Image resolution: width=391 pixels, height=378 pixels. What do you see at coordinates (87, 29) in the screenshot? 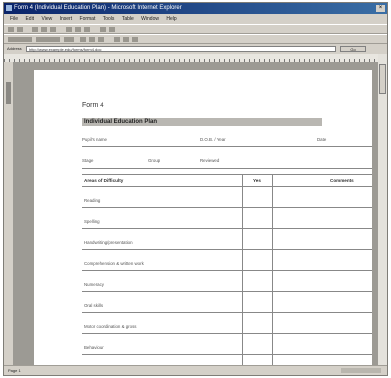
I see `history-icon` at bounding box center [87, 29].